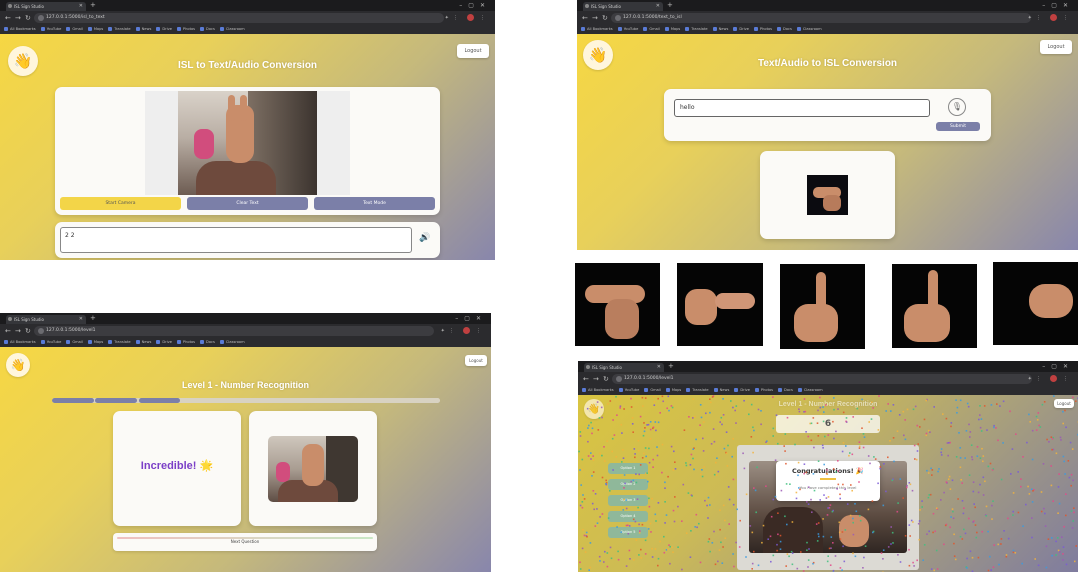  Describe the element at coordinates (374, 203) in the screenshot. I see `text-mode-button: Text Mode` at that location.